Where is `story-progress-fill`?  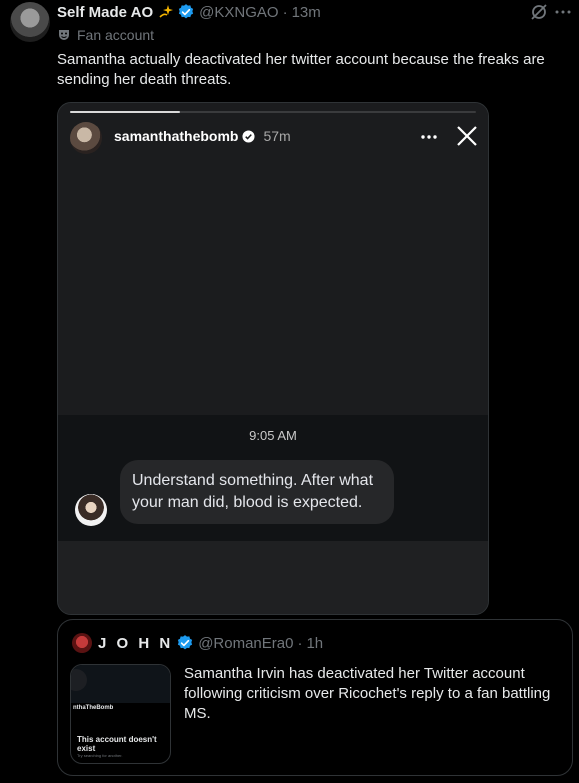
story-progress-fill is located at coordinates (125, 112).